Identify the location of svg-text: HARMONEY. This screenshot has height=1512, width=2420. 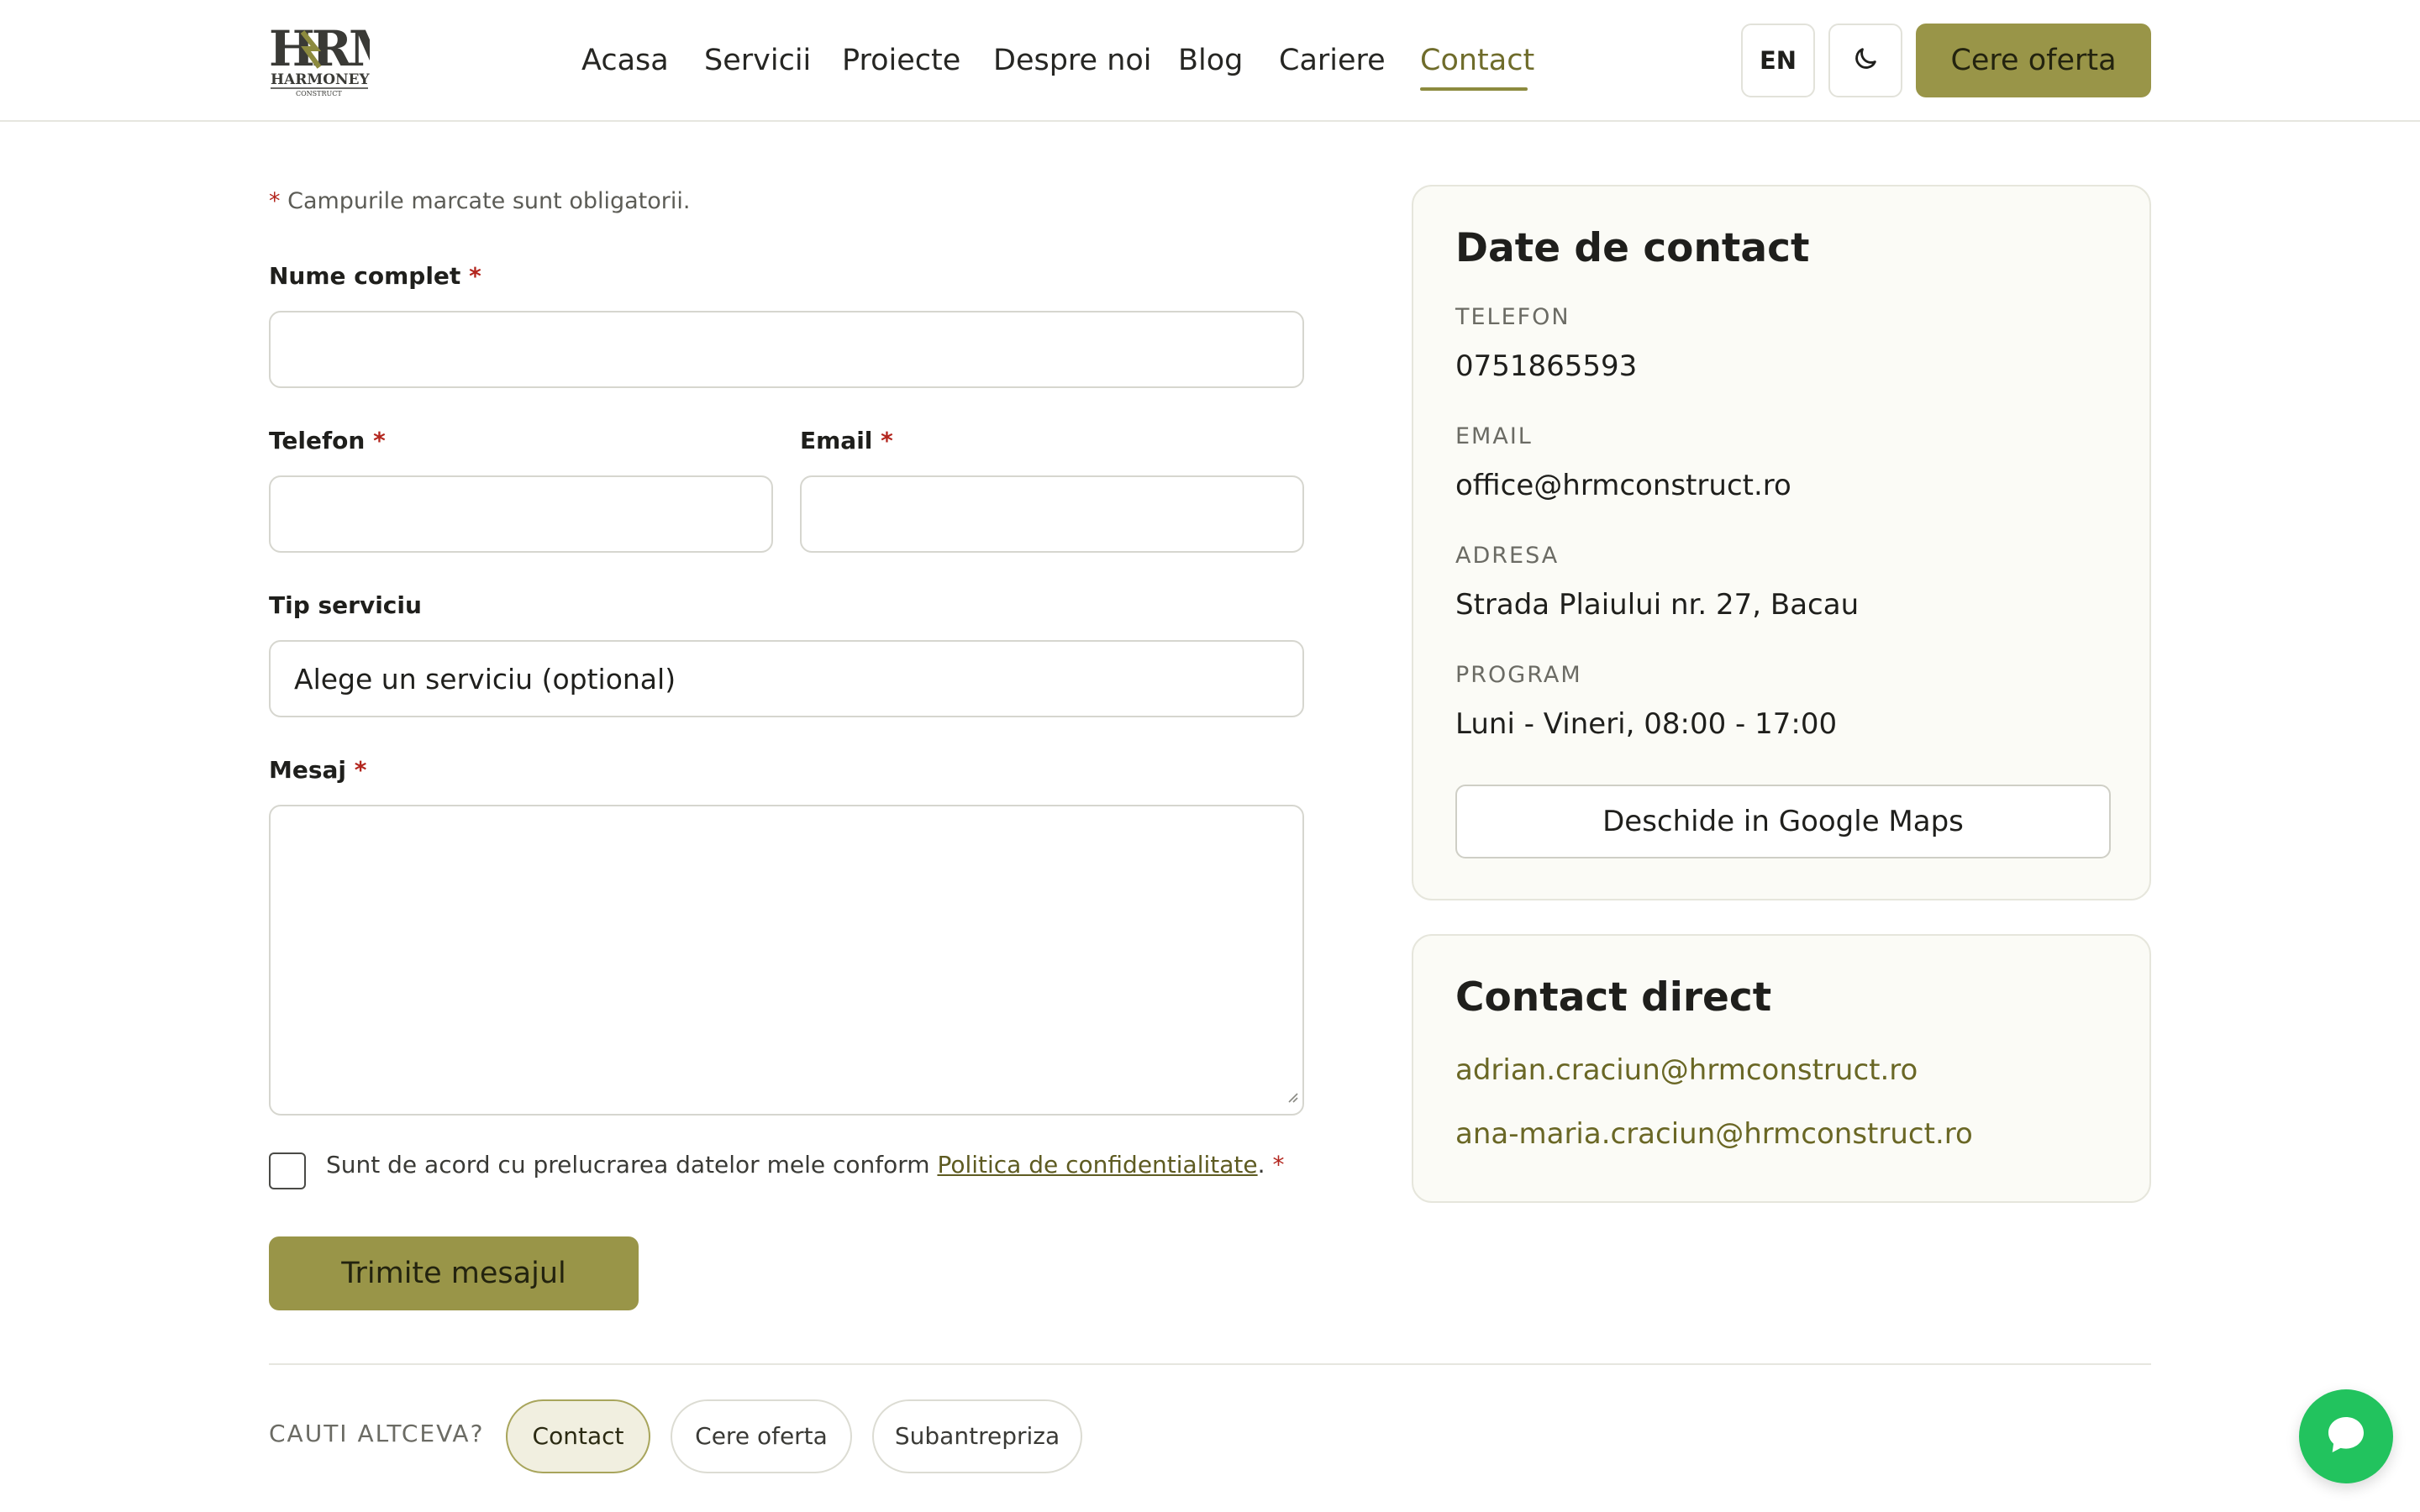
(321, 79).